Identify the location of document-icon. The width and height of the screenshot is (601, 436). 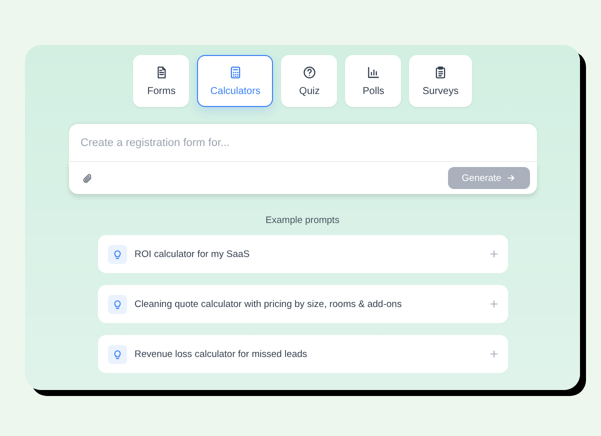
(161, 72).